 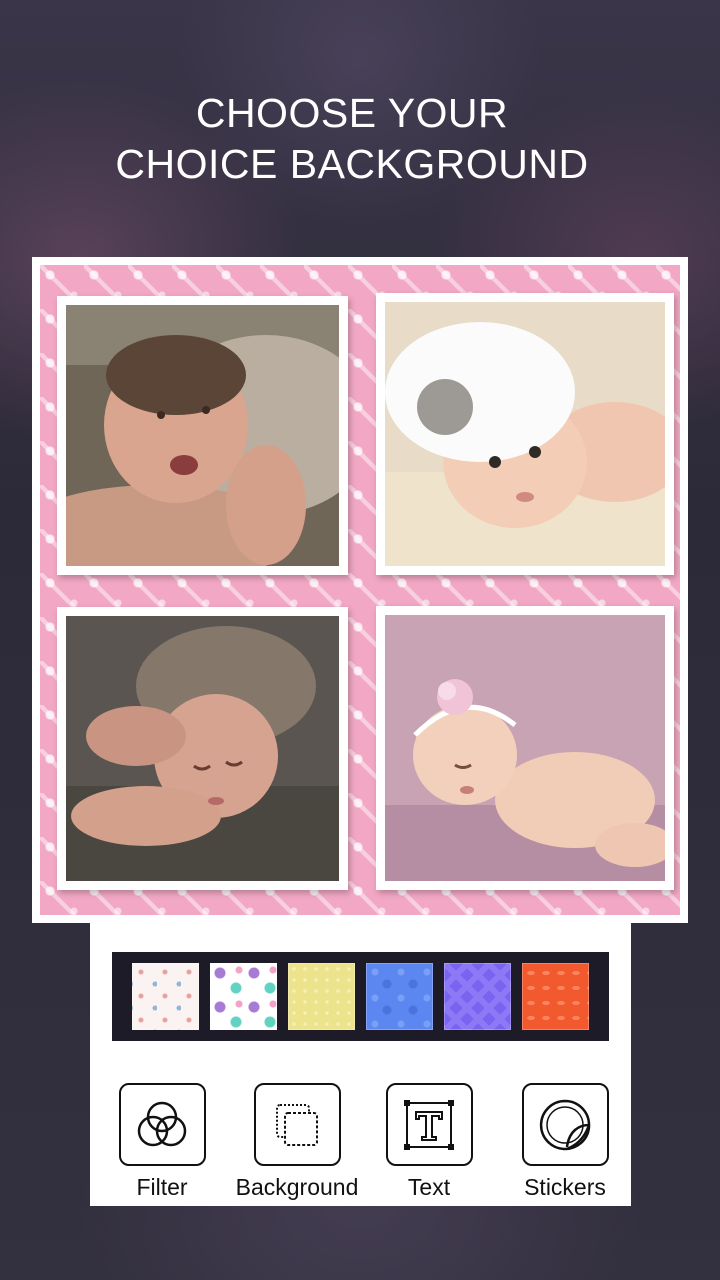 What do you see at coordinates (555, 996) in the screenshot?
I see `swatch-orange-hearts` at bounding box center [555, 996].